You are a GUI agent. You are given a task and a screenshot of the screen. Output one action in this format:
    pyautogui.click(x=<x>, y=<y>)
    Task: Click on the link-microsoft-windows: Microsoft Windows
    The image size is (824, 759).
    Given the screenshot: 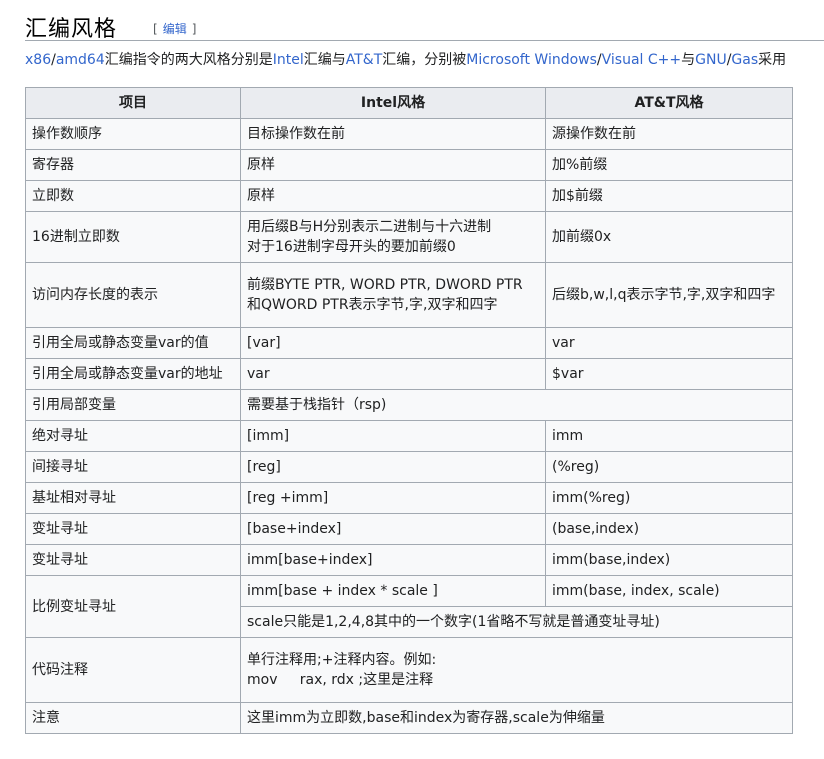 What is the action you would take?
    pyautogui.click(x=531, y=60)
    